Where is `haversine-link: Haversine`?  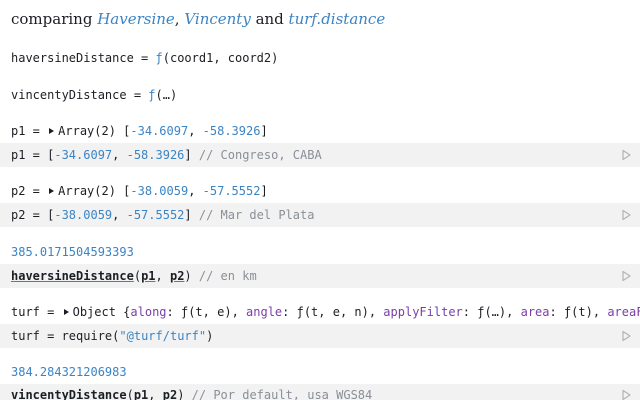 haversine-link: Haversine is located at coordinates (136, 19).